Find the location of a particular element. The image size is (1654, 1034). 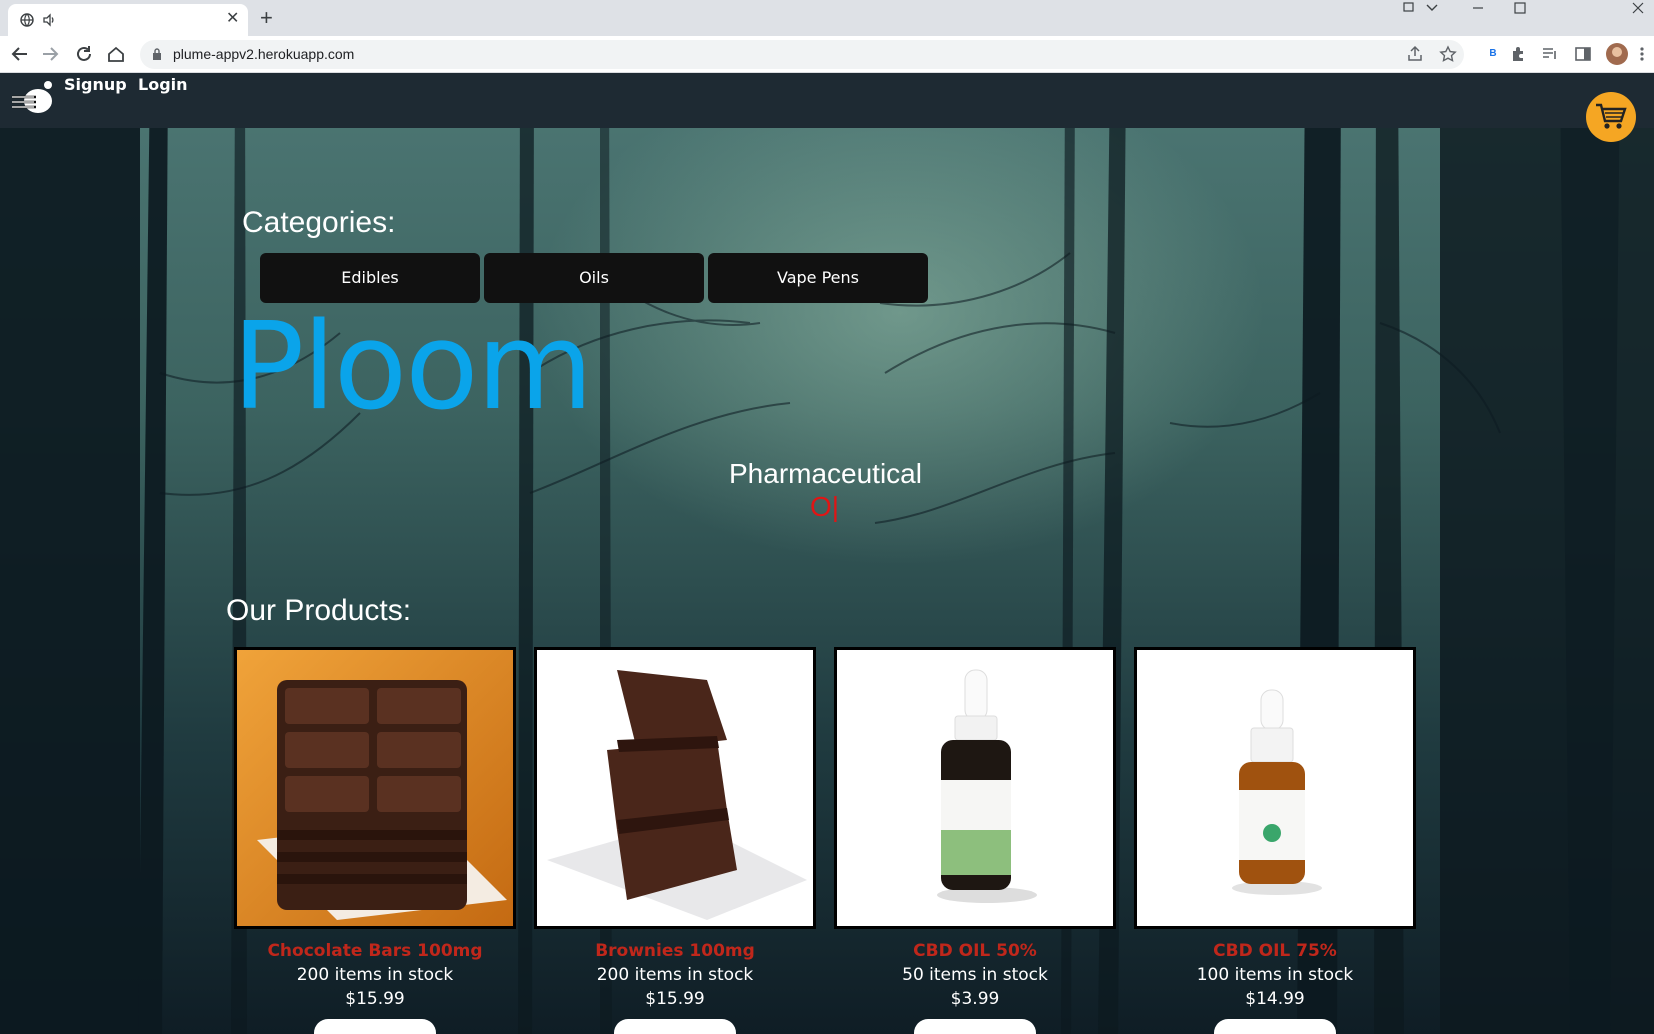

product-stock: 100 items in stock is located at coordinates (1275, 975).